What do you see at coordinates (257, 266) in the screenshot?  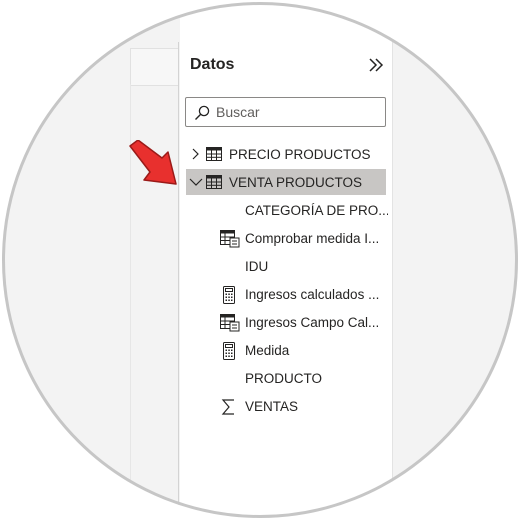 I see `field-label: IDU` at bounding box center [257, 266].